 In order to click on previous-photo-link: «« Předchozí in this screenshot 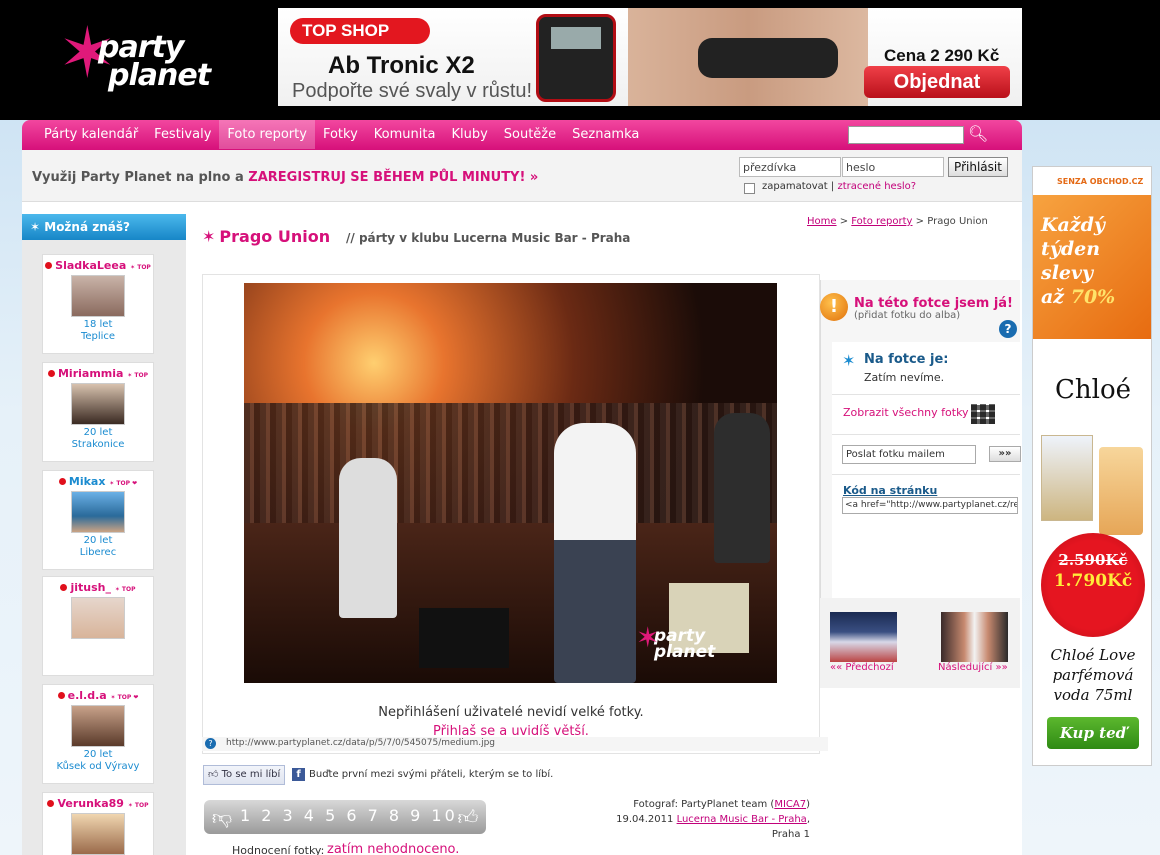, I will do `click(862, 667)`.